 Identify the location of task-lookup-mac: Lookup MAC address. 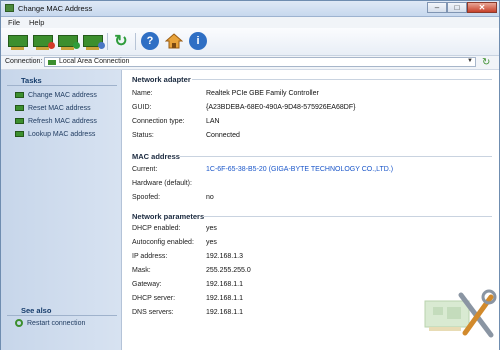
(55, 134).